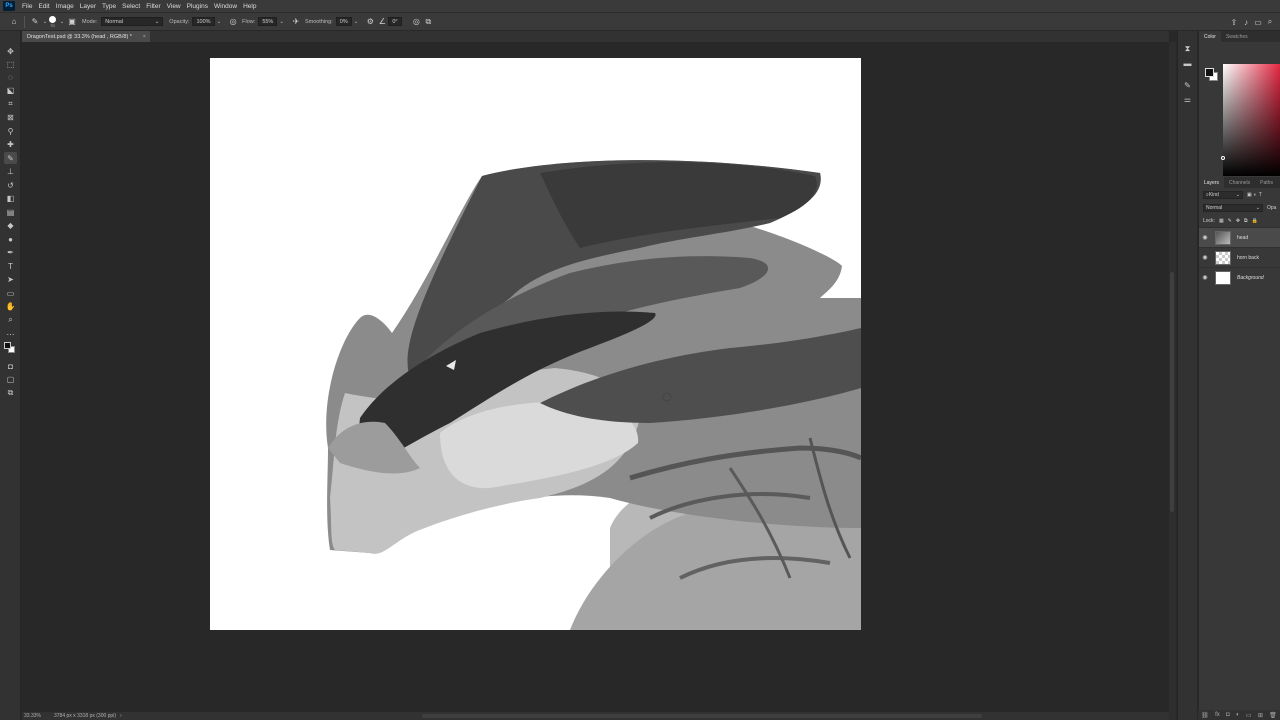 This screenshot has height=720, width=1280. What do you see at coordinates (132, 21) in the screenshot?
I see `mode-select: Normal ⌄` at bounding box center [132, 21].